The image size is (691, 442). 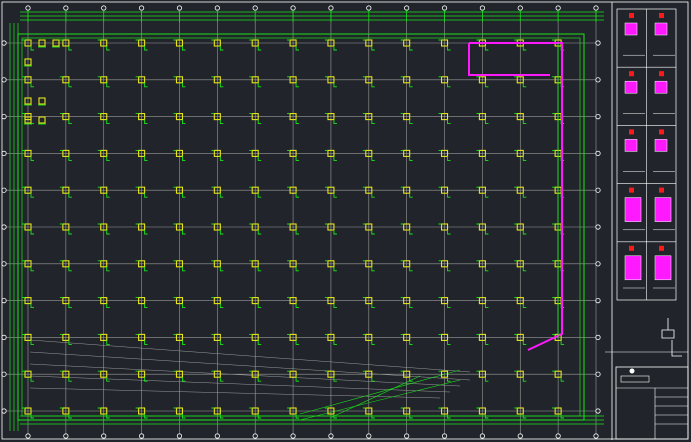 I want to click on title-block-frame, so click(x=652, y=403).